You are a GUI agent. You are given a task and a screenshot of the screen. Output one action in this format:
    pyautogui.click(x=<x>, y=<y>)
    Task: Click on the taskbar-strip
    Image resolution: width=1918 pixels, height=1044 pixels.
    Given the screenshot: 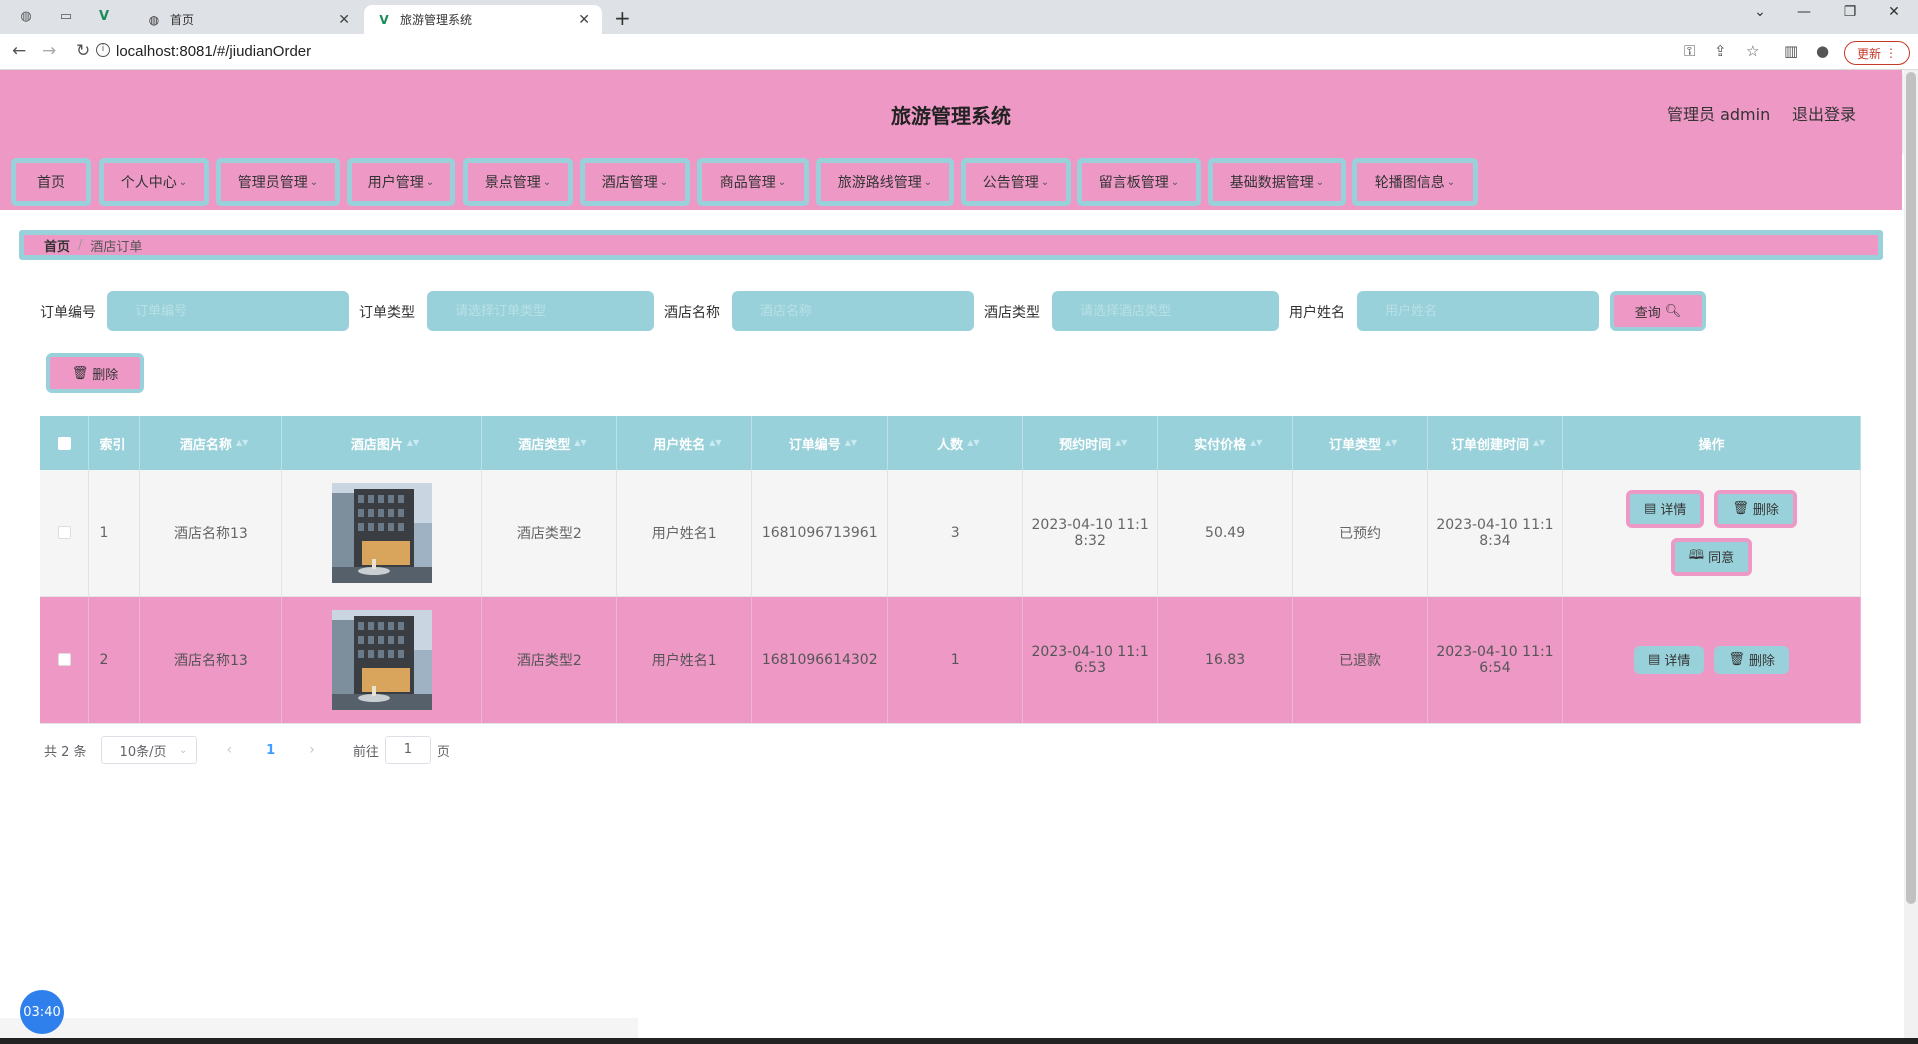 What is the action you would take?
    pyautogui.click(x=959, y=1041)
    